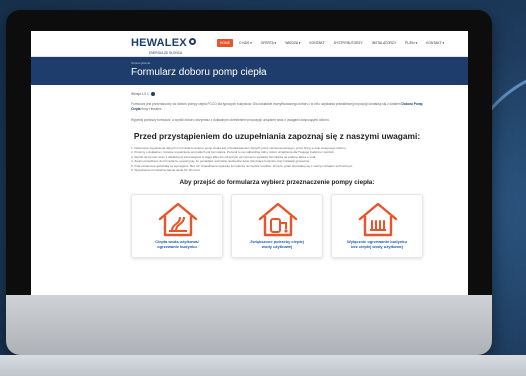  I want to click on card-label: Ciepła woda użytkowa/ ogrzewanie budynku, so click(177, 244).